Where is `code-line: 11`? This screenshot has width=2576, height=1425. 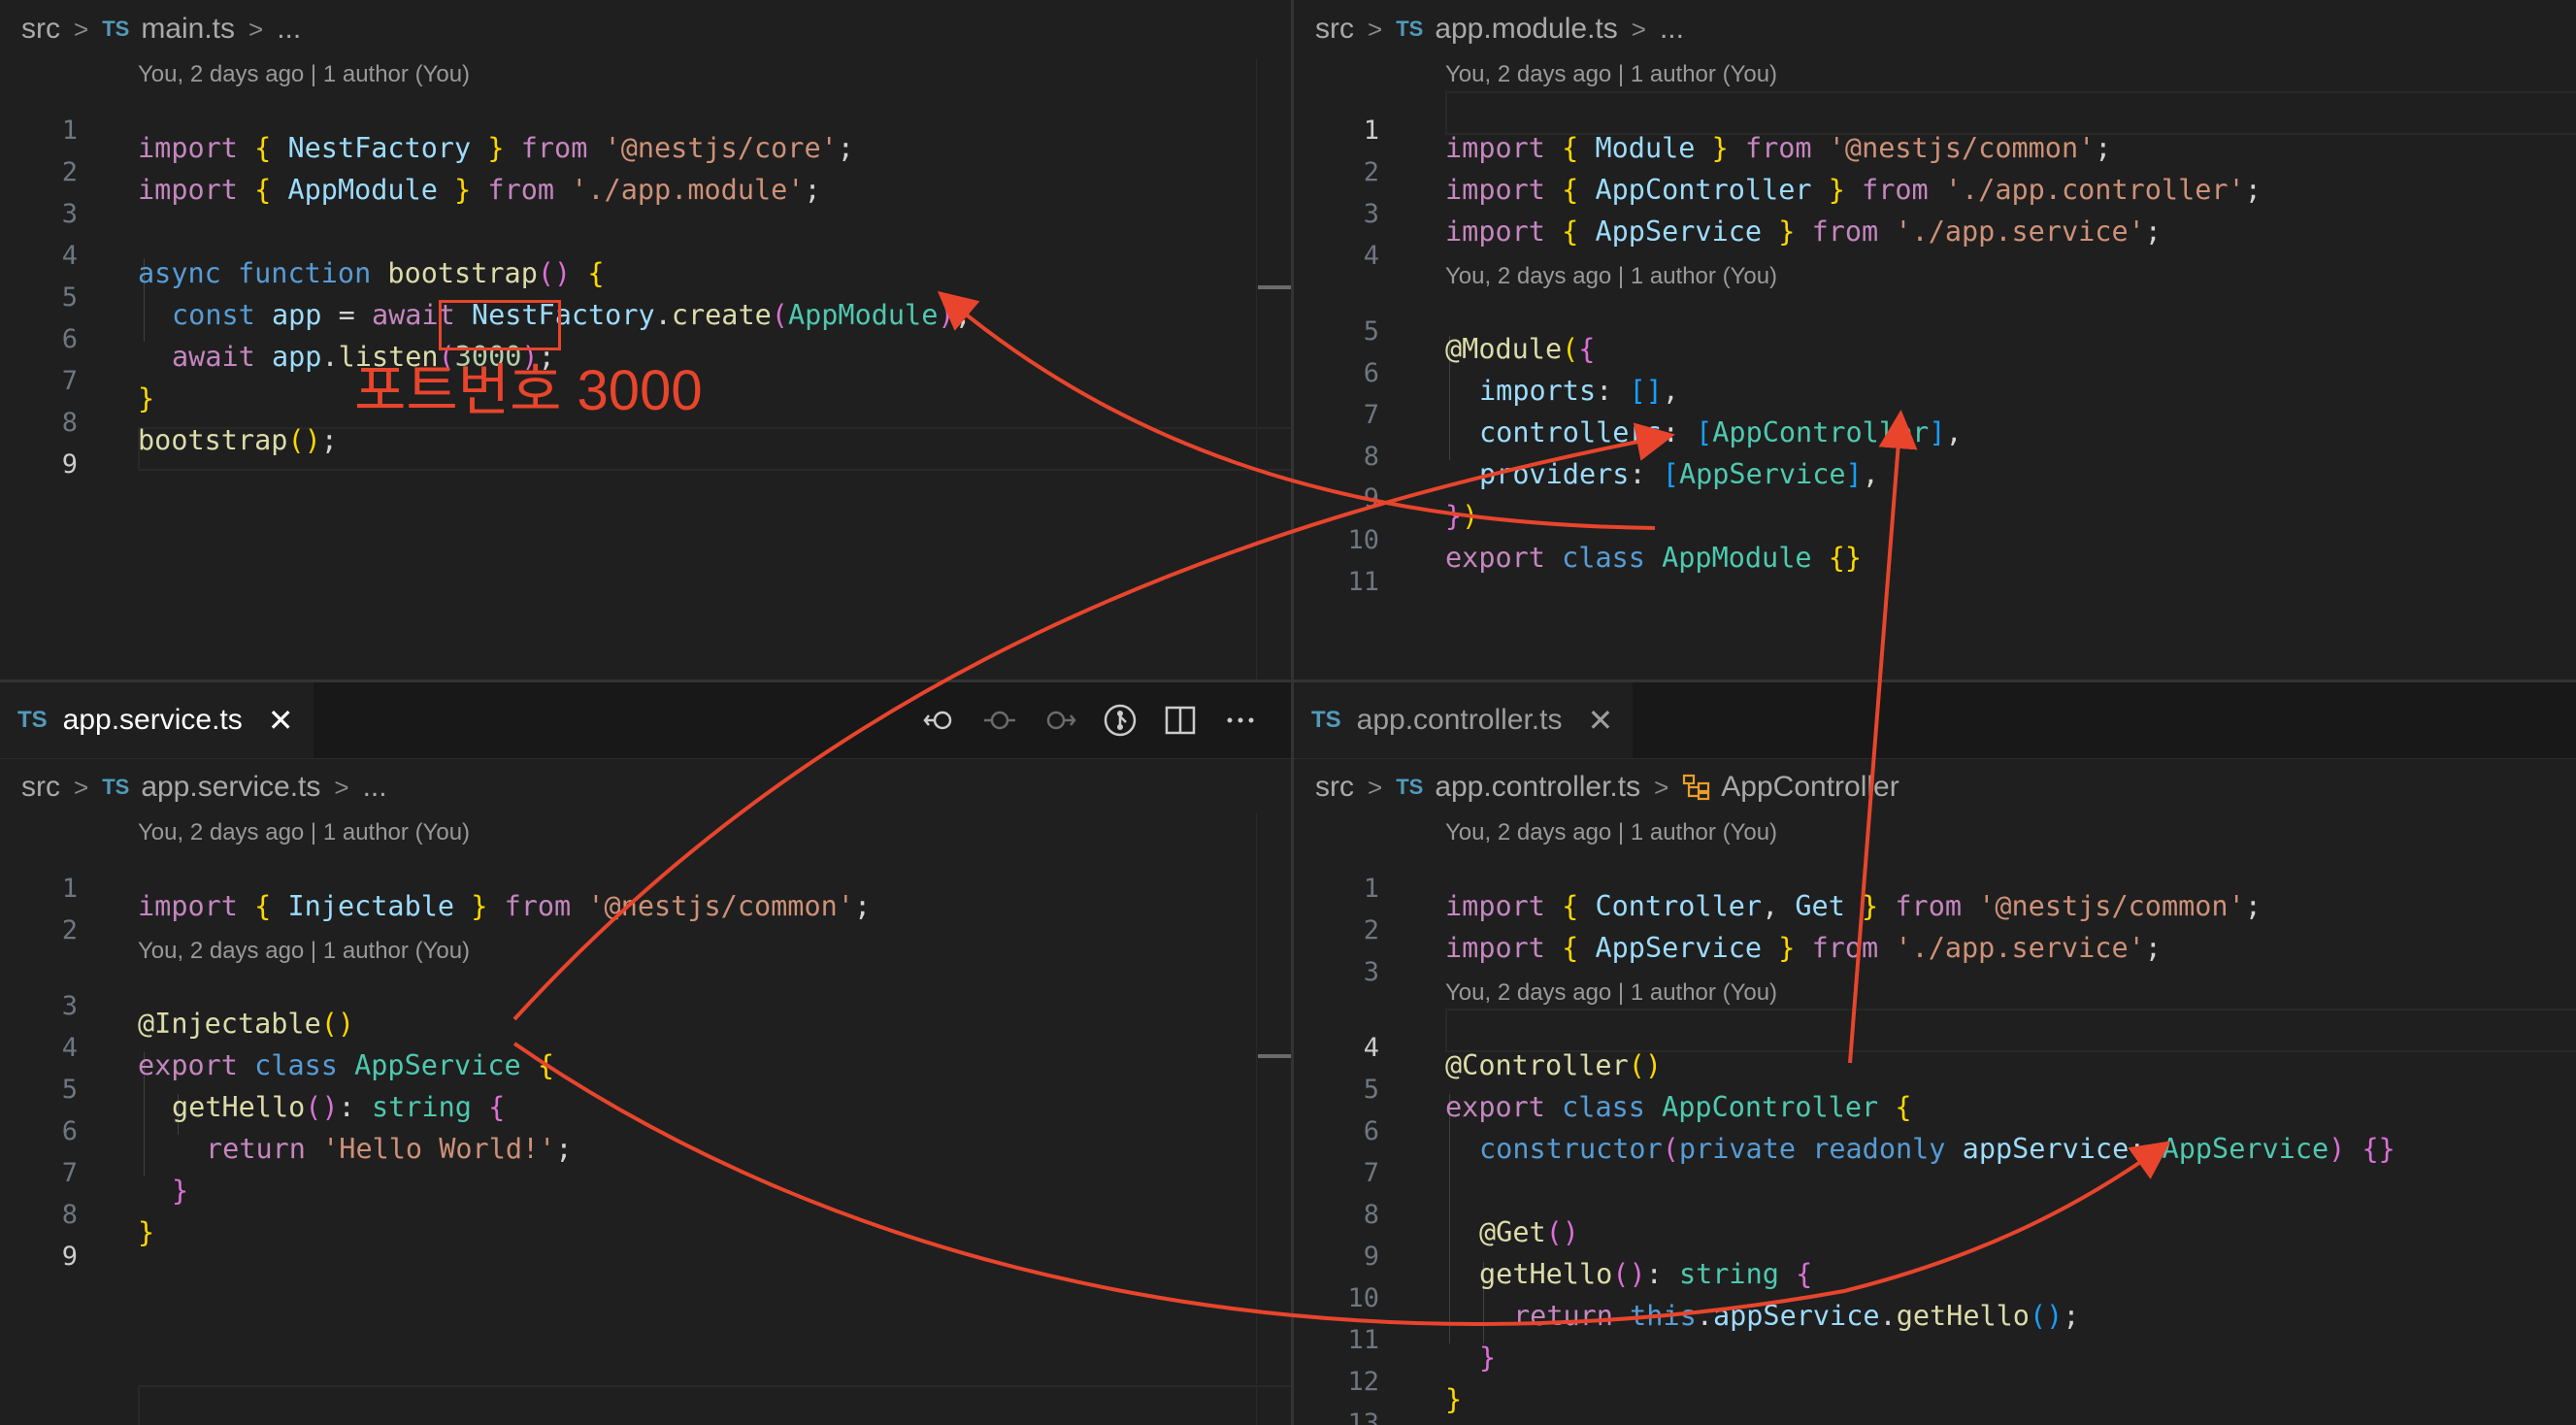 code-line: 11 is located at coordinates (1935, 570).